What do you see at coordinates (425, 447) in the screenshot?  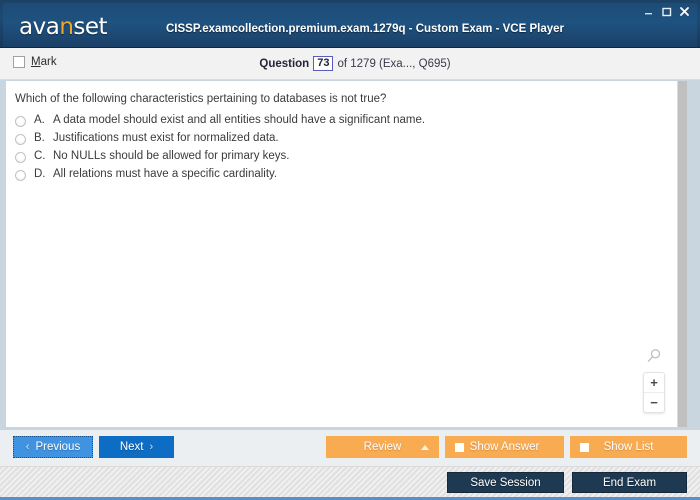 I see `caret-up-icon` at bounding box center [425, 447].